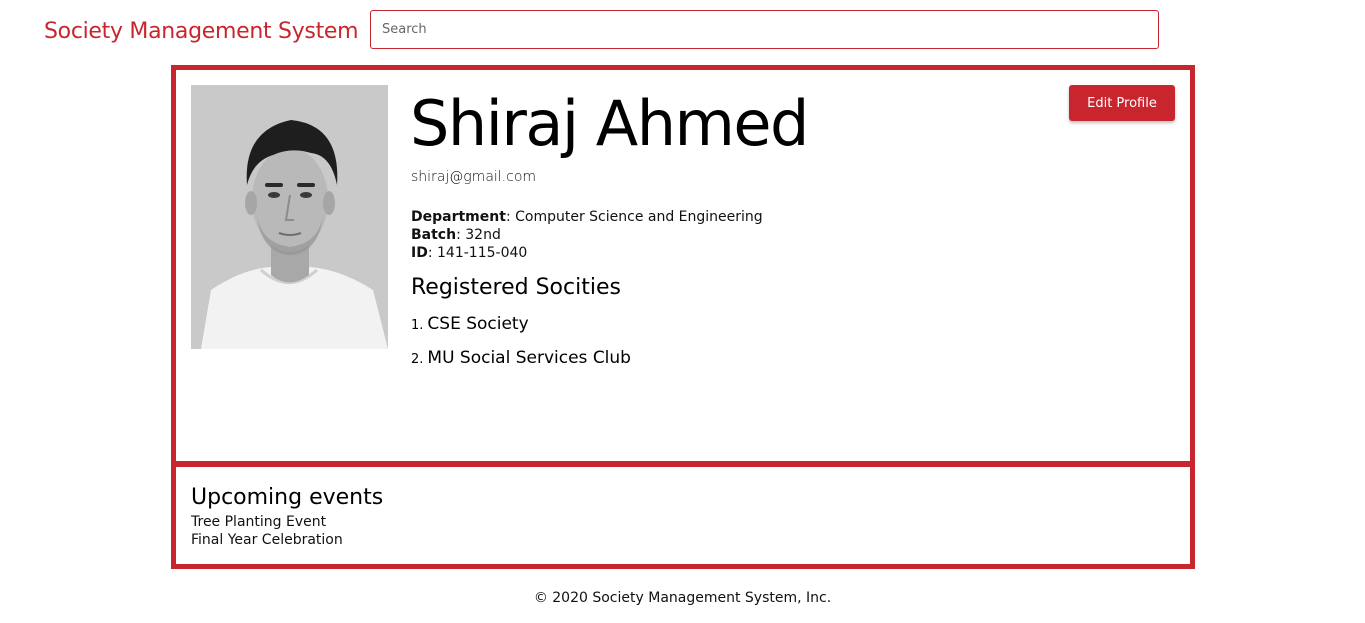 The height and width of the screenshot is (623, 1365). I want to click on detail-value: 32nd, so click(483, 235).